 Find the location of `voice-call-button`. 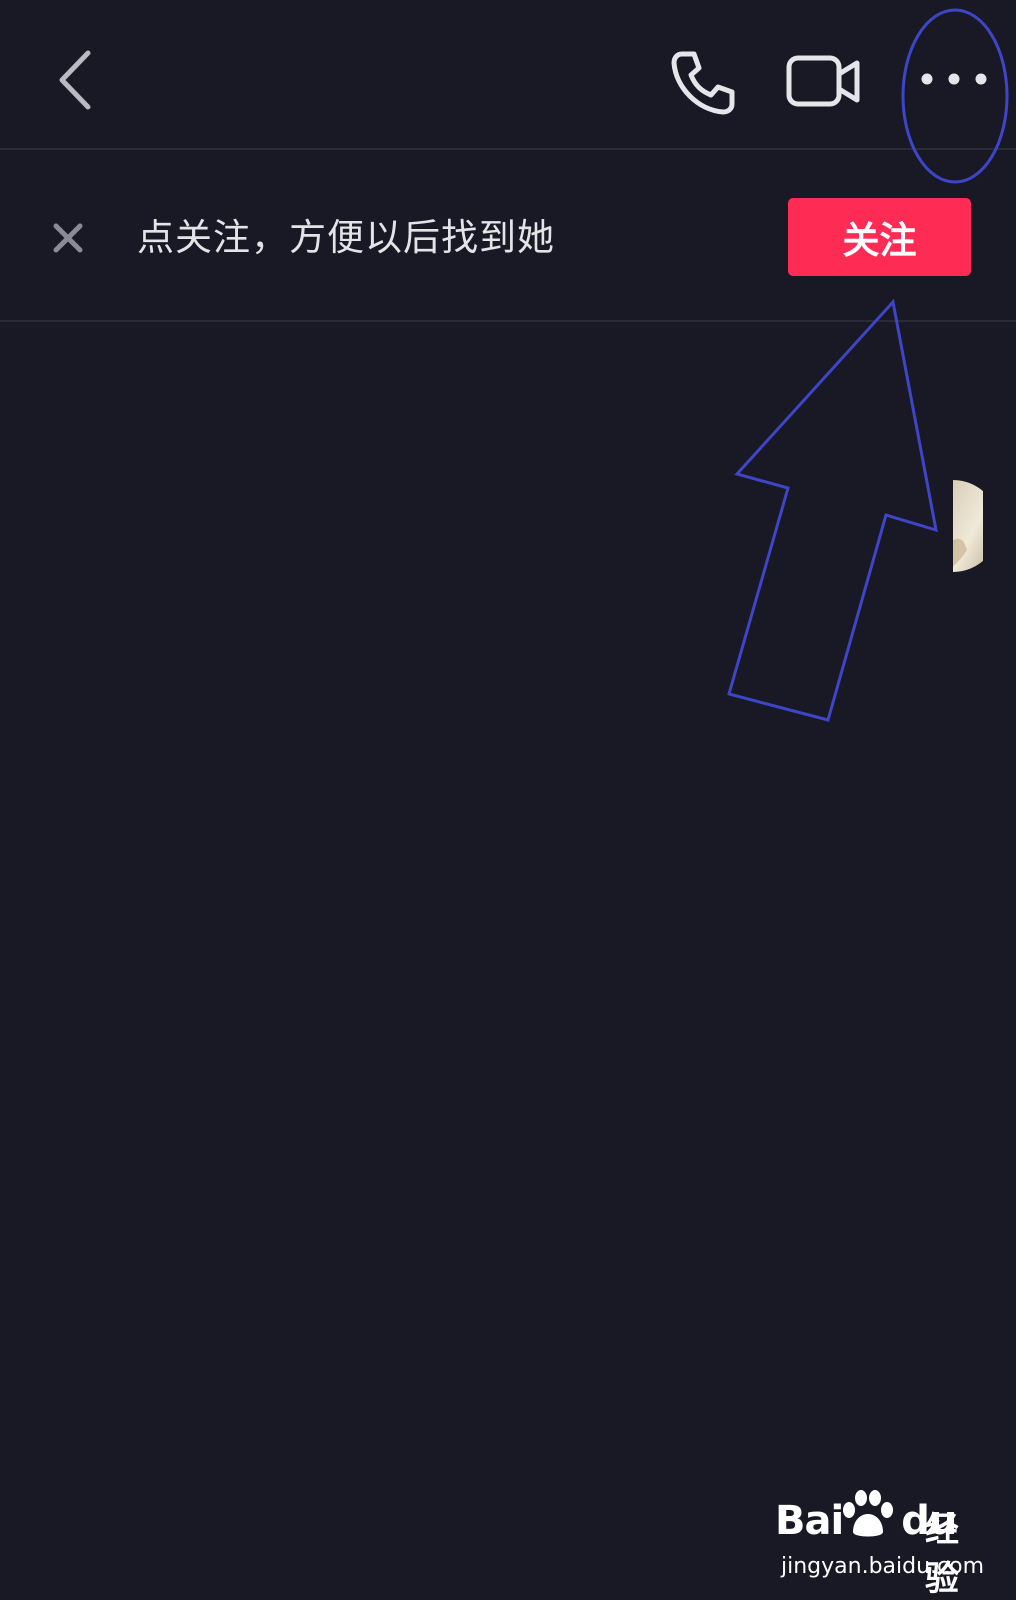

voice-call-button is located at coordinates (703, 83).